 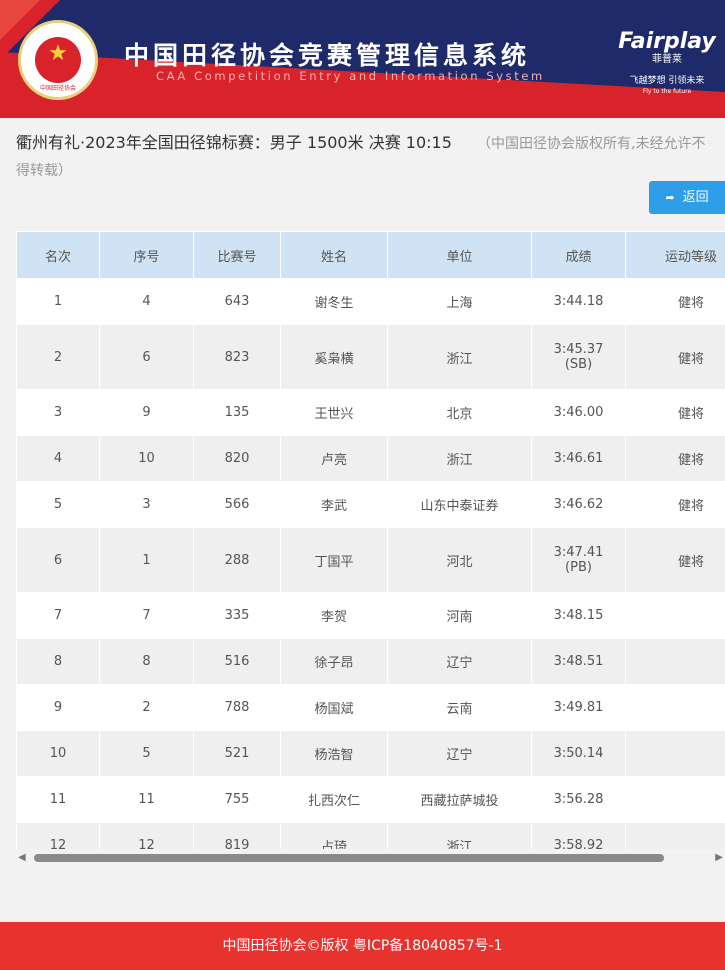 What do you see at coordinates (667, 41) in the screenshot?
I see `brand-name: Fairplay` at bounding box center [667, 41].